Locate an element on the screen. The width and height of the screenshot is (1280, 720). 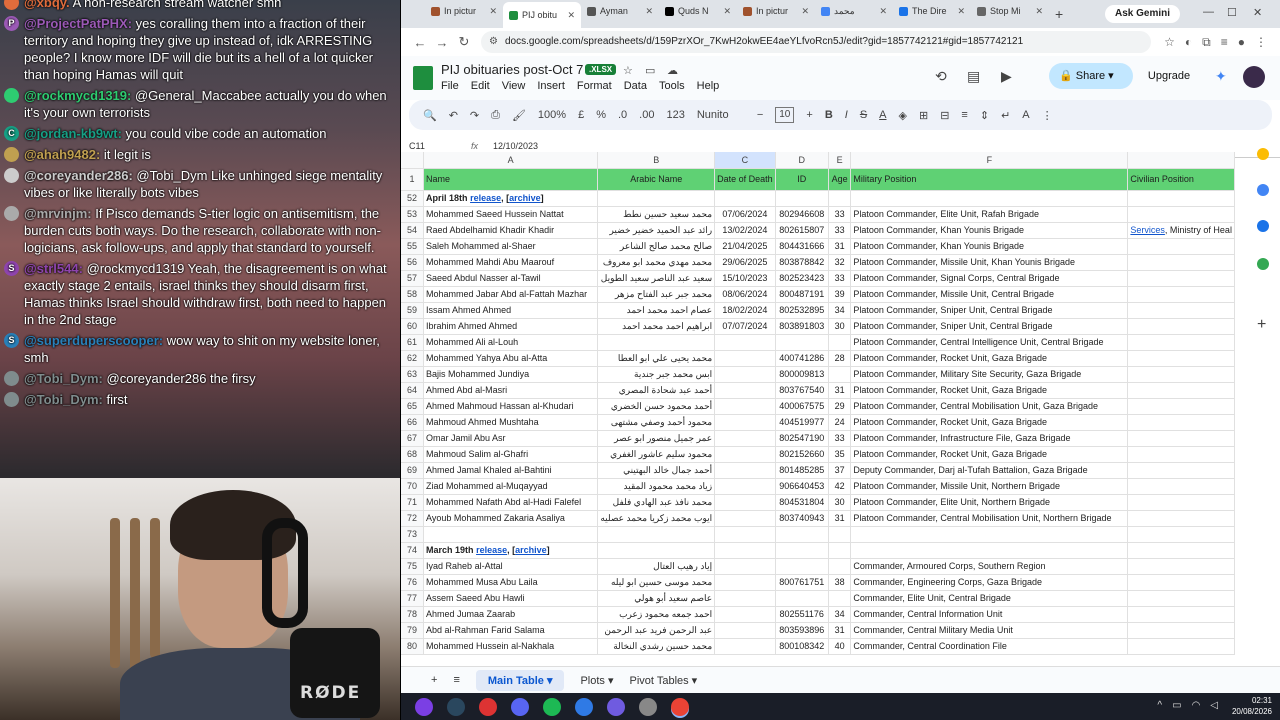
browser-tab: In pictur ✕ is located at coordinates (776, 11).